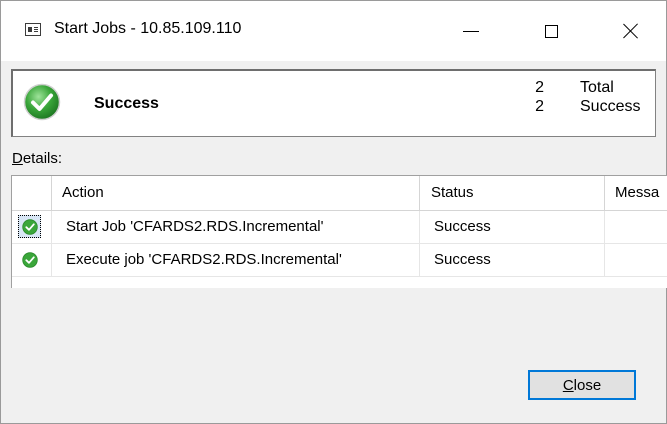  Describe the element at coordinates (32, 193) in the screenshot. I see `column-header-icon` at that location.